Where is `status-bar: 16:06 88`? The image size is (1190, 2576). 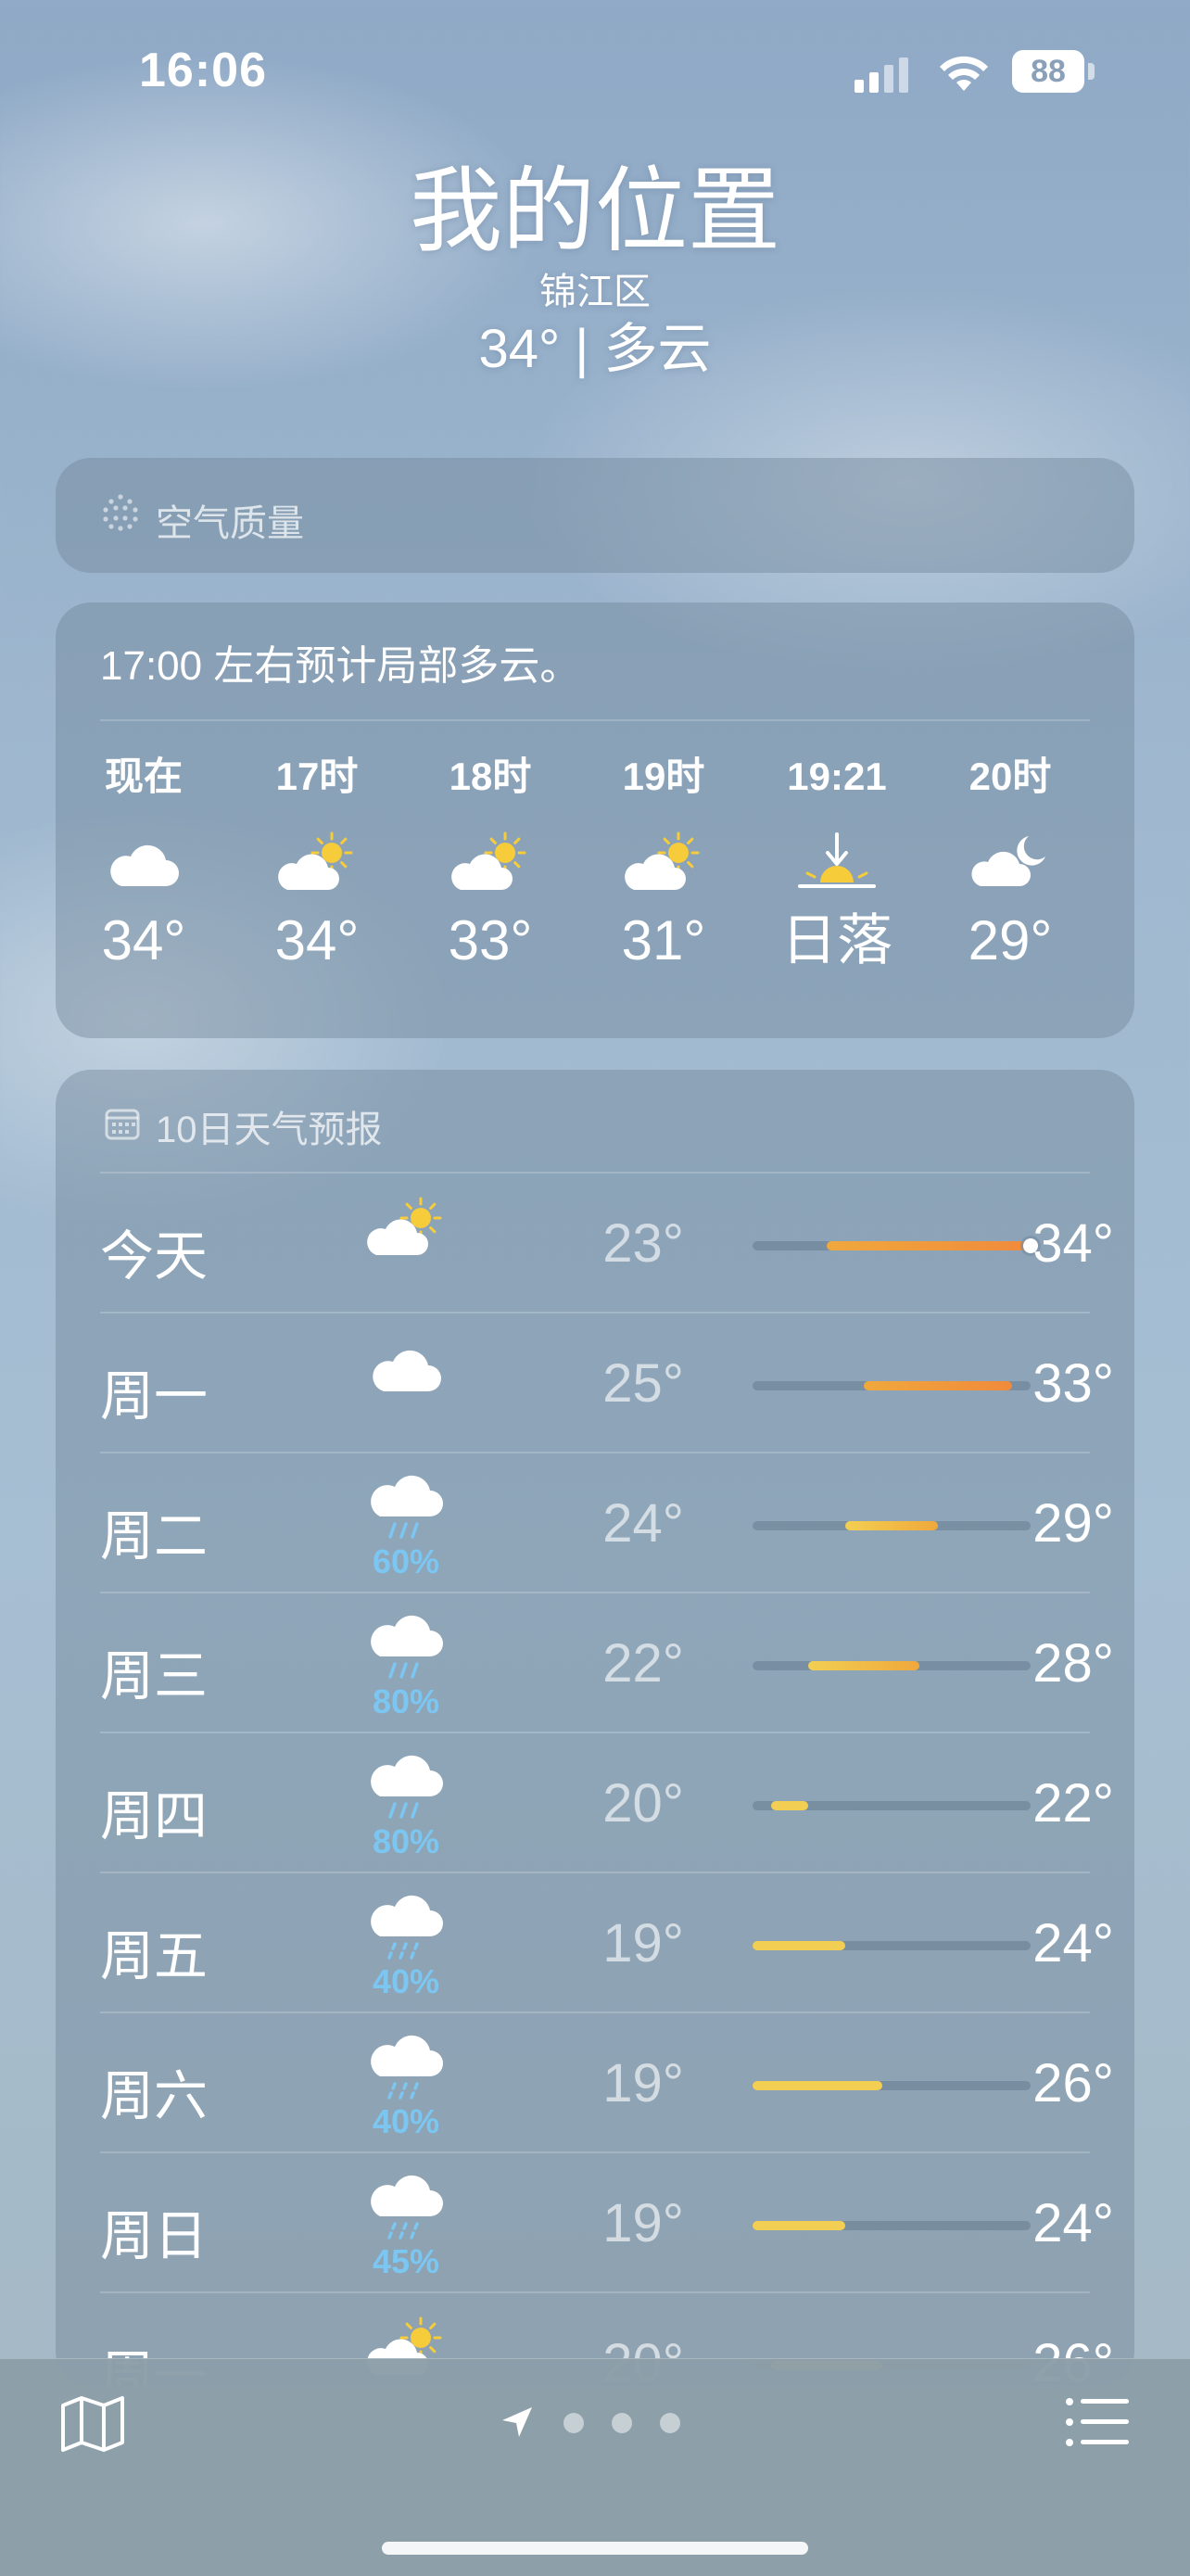
status-bar: 16:06 88 is located at coordinates (595, 69).